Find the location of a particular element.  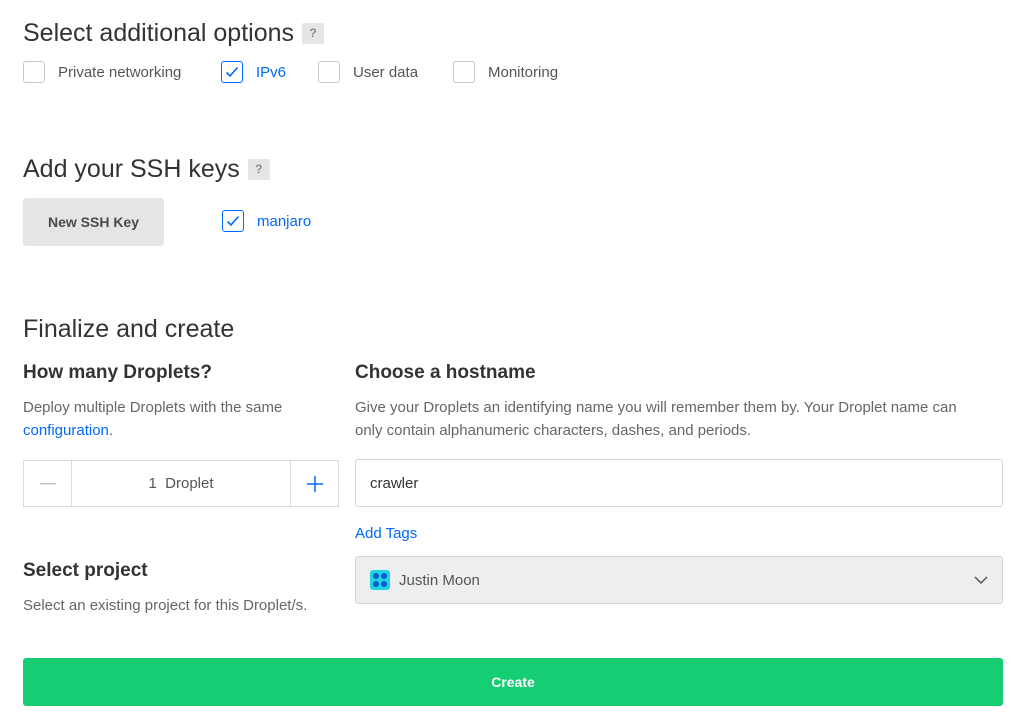

option-private-networking: Private networking is located at coordinates (102, 72).